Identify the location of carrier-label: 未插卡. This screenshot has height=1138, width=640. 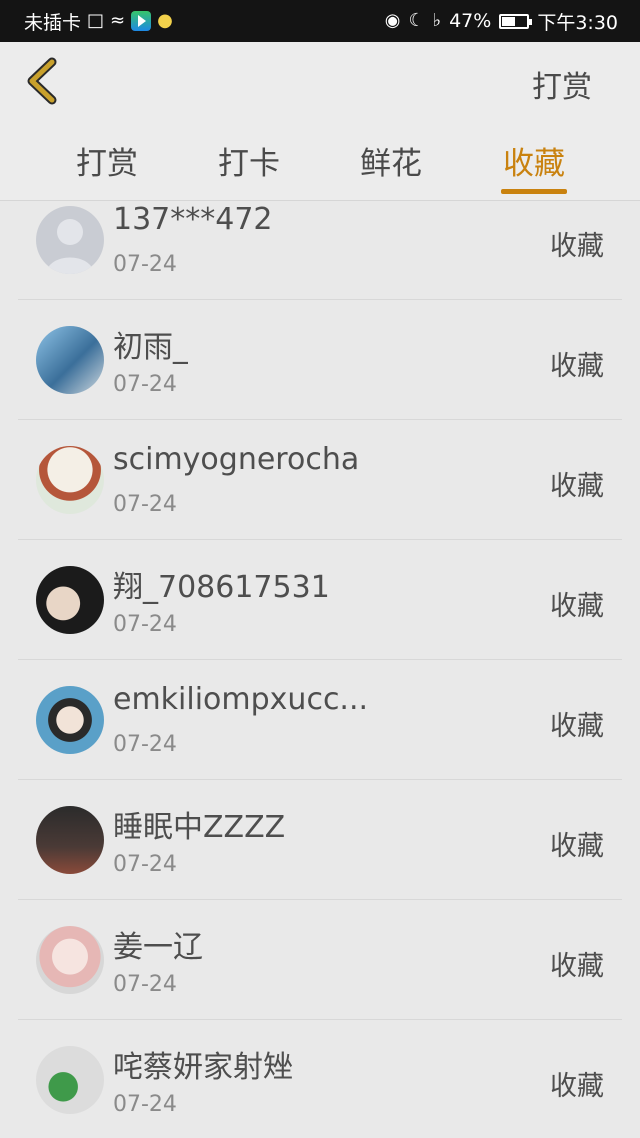
(53, 22).